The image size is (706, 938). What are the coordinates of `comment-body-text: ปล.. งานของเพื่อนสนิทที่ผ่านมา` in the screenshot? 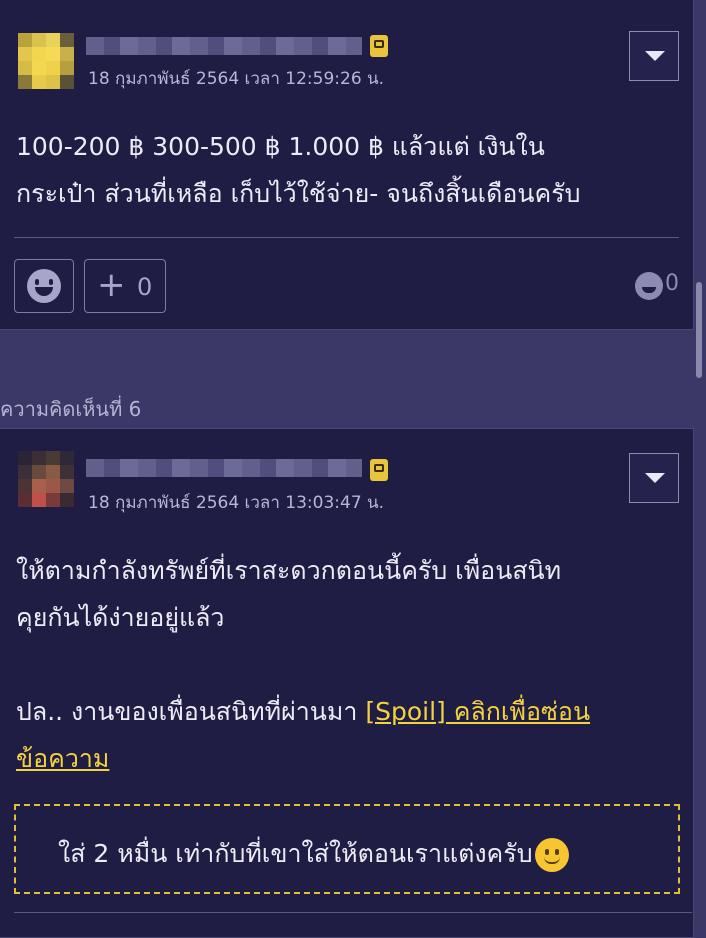 It's located at (191, 711).